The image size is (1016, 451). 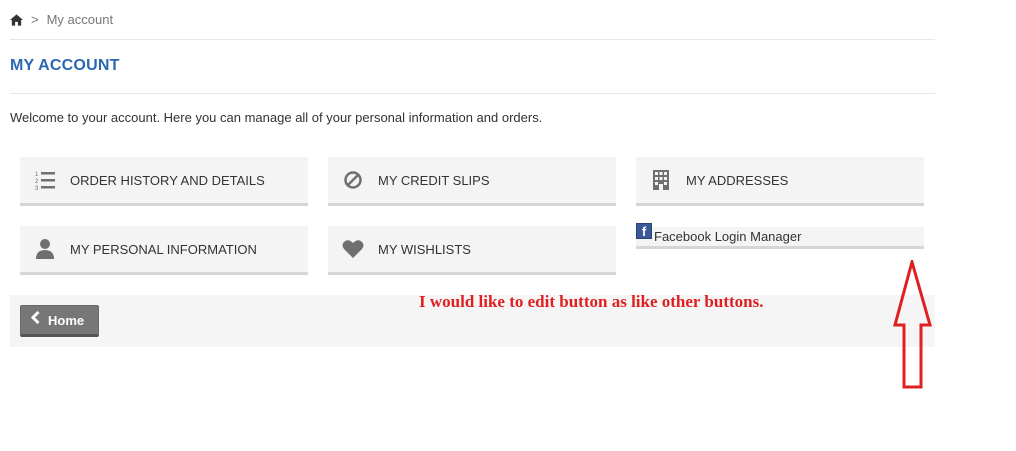 What do you see at coordinates (80, 19) in the screenshot?
I see `breadcrumb-current: My account` at bounding box center [80, 19].